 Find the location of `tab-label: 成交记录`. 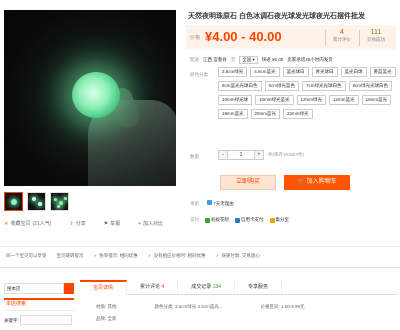

tab-label: 成交记录 is located at coordinates (201, 287).